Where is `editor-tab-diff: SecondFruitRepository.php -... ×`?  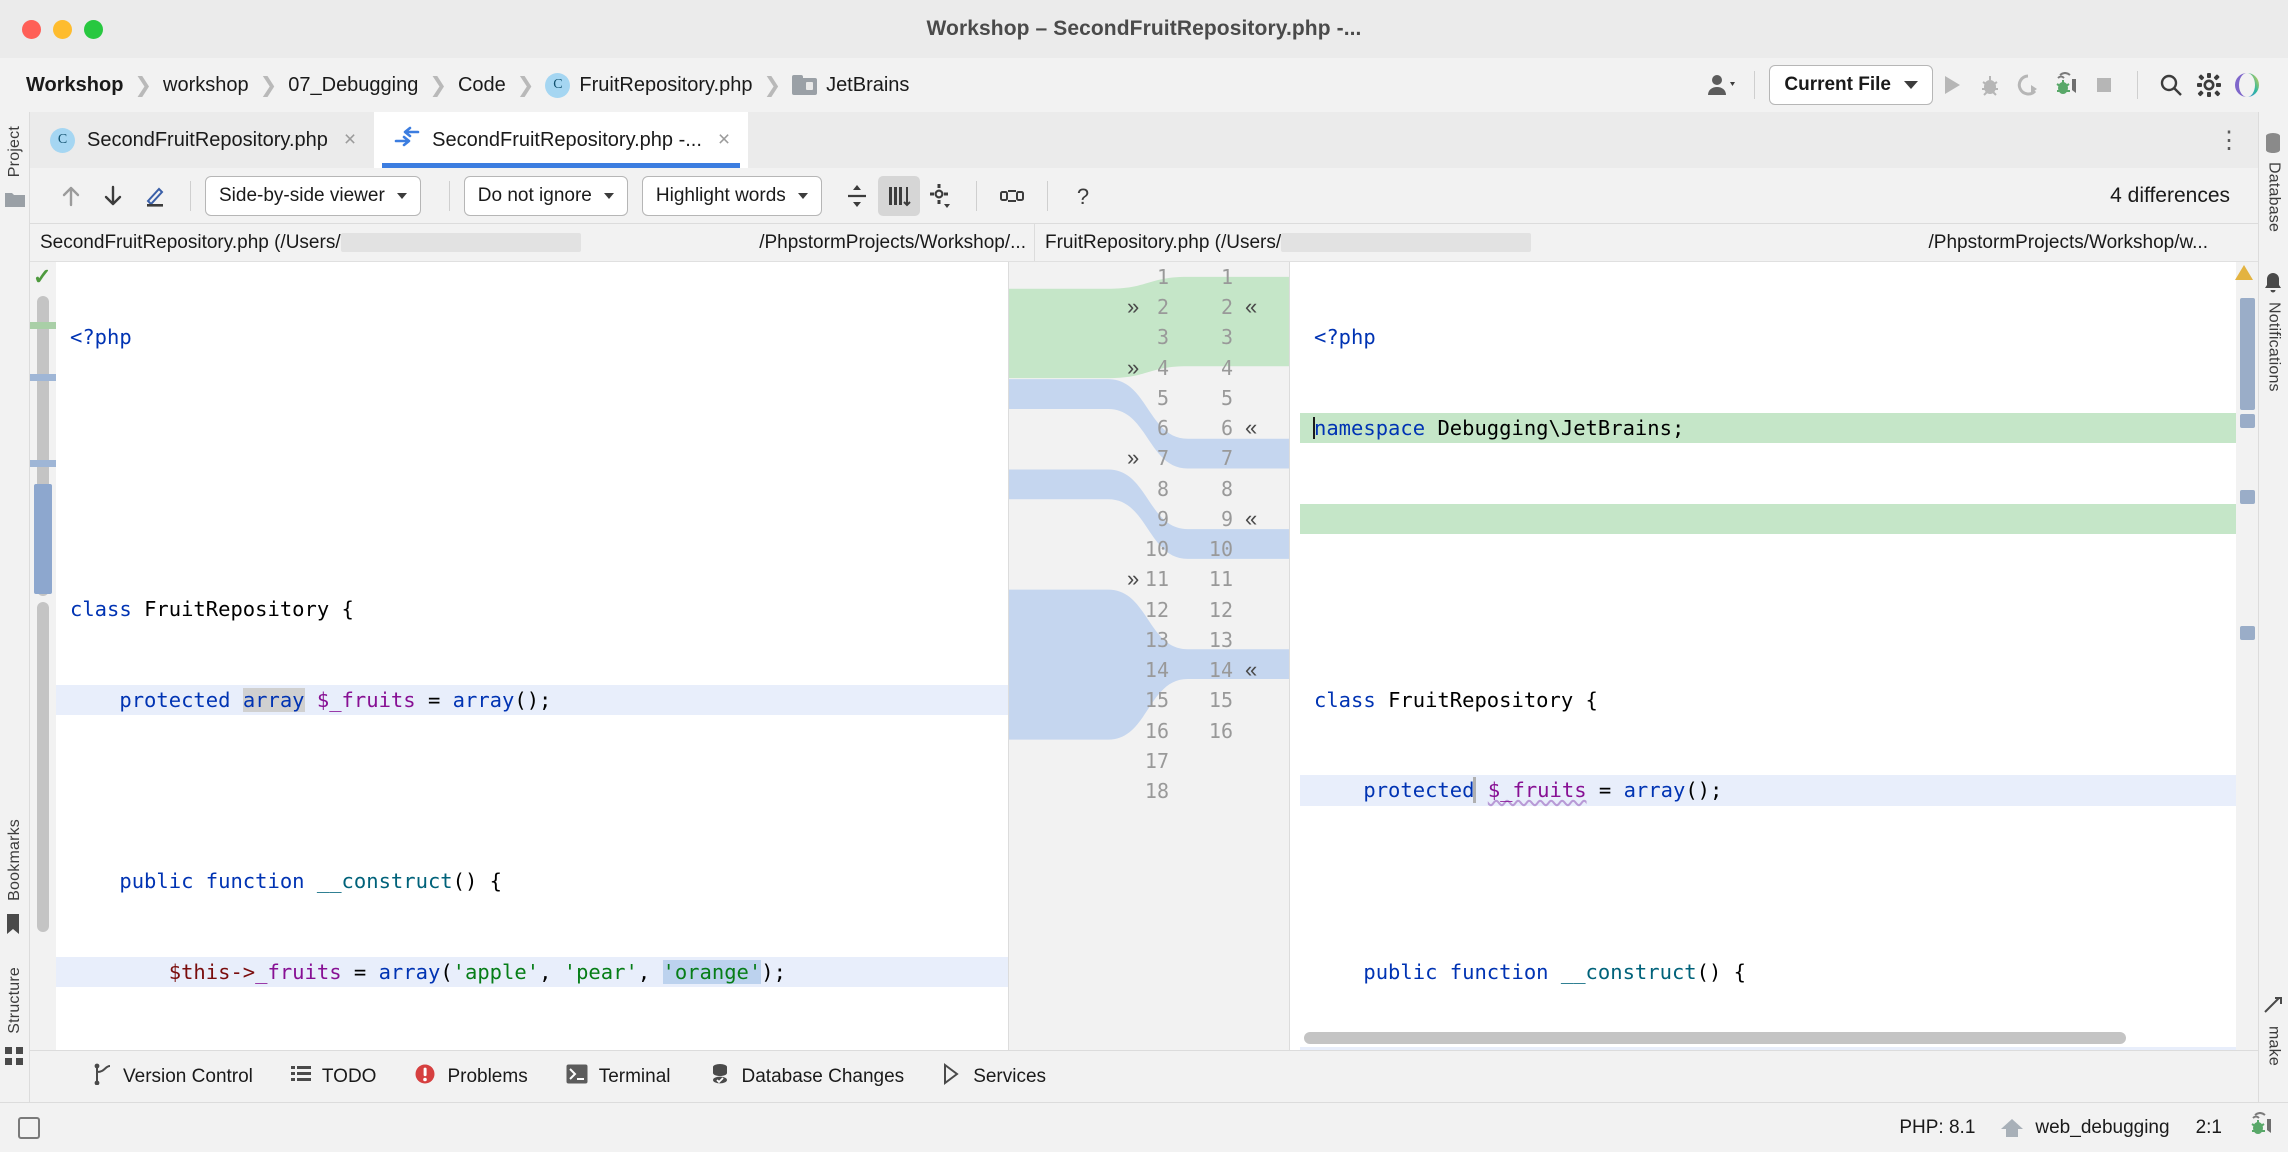
editor-tab-diff: SecondFruitRepository.php -... × is located at coordinates (561, 140).